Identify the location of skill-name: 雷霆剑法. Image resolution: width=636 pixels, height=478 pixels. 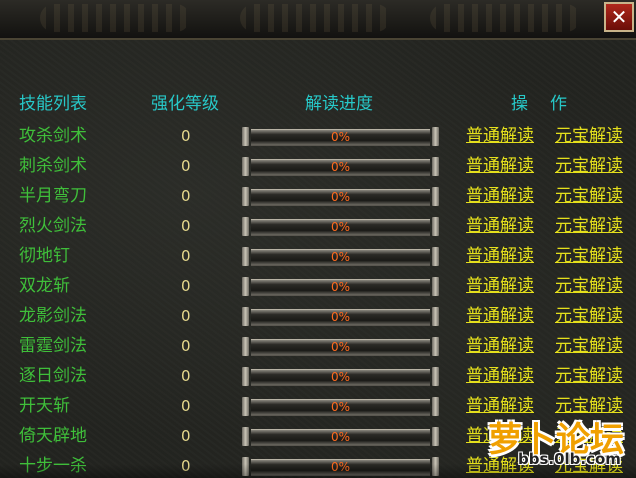
(53, 346).